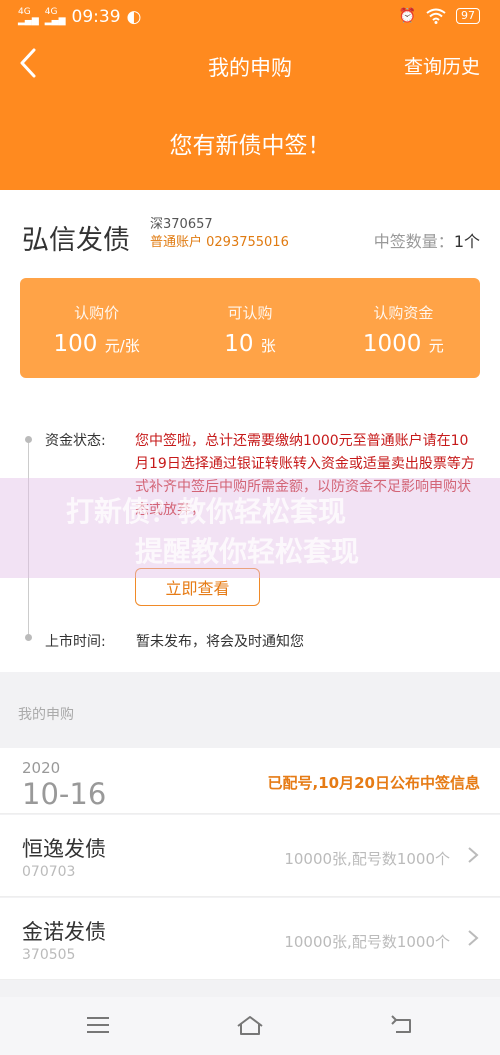  I want to click on bond-code: 深370657, so click(181, 224).